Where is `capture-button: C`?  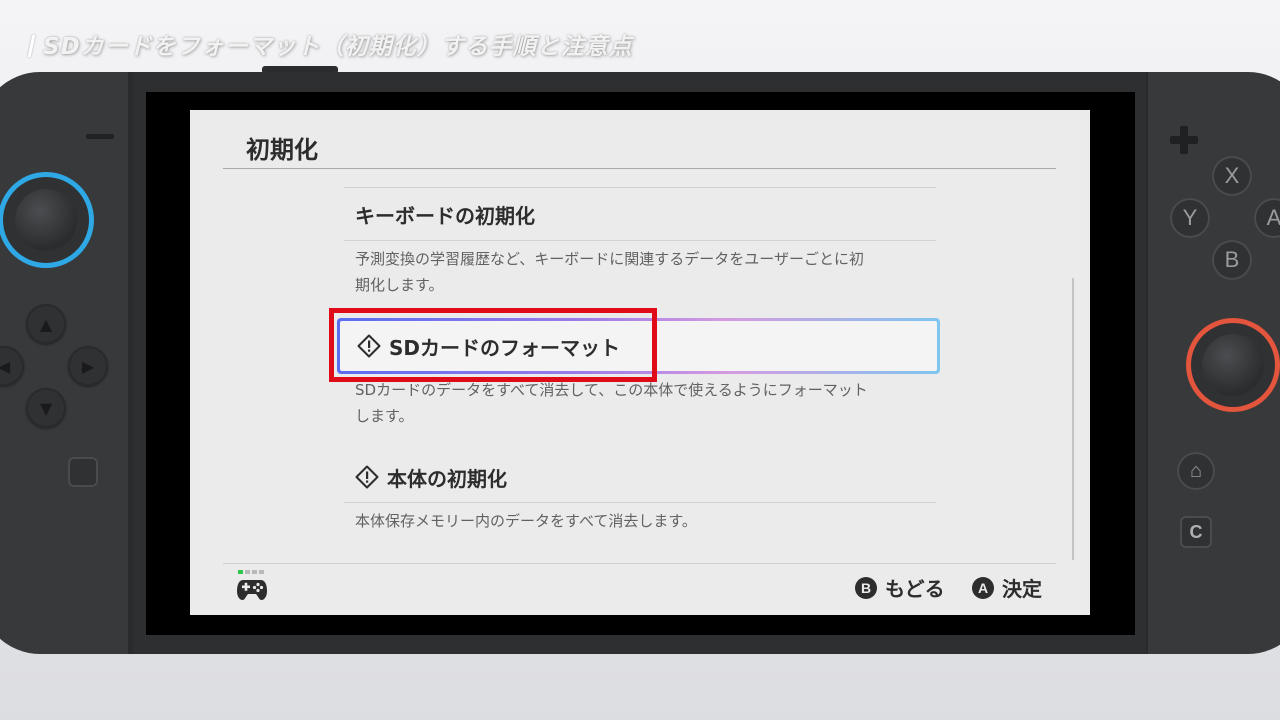 capture-button: C is located at coordinates (1196, 532).